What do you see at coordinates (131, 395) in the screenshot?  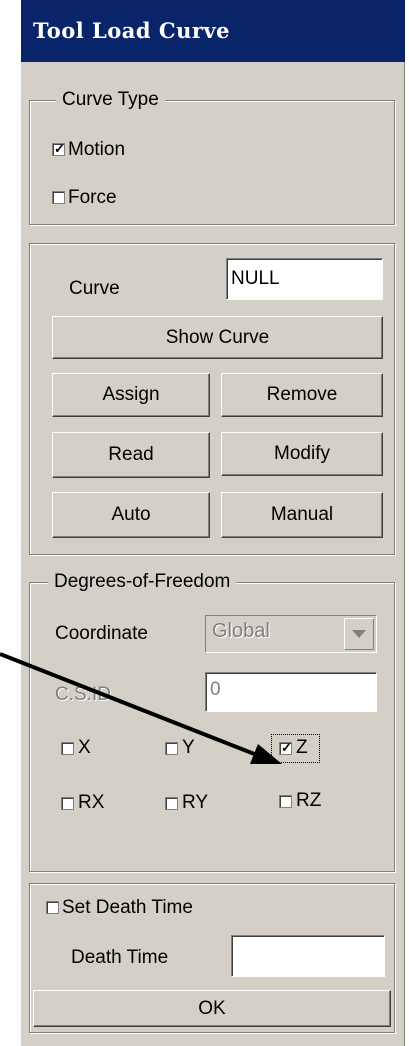 I see `assign-button: Assign` at bounding box center [131, 395].